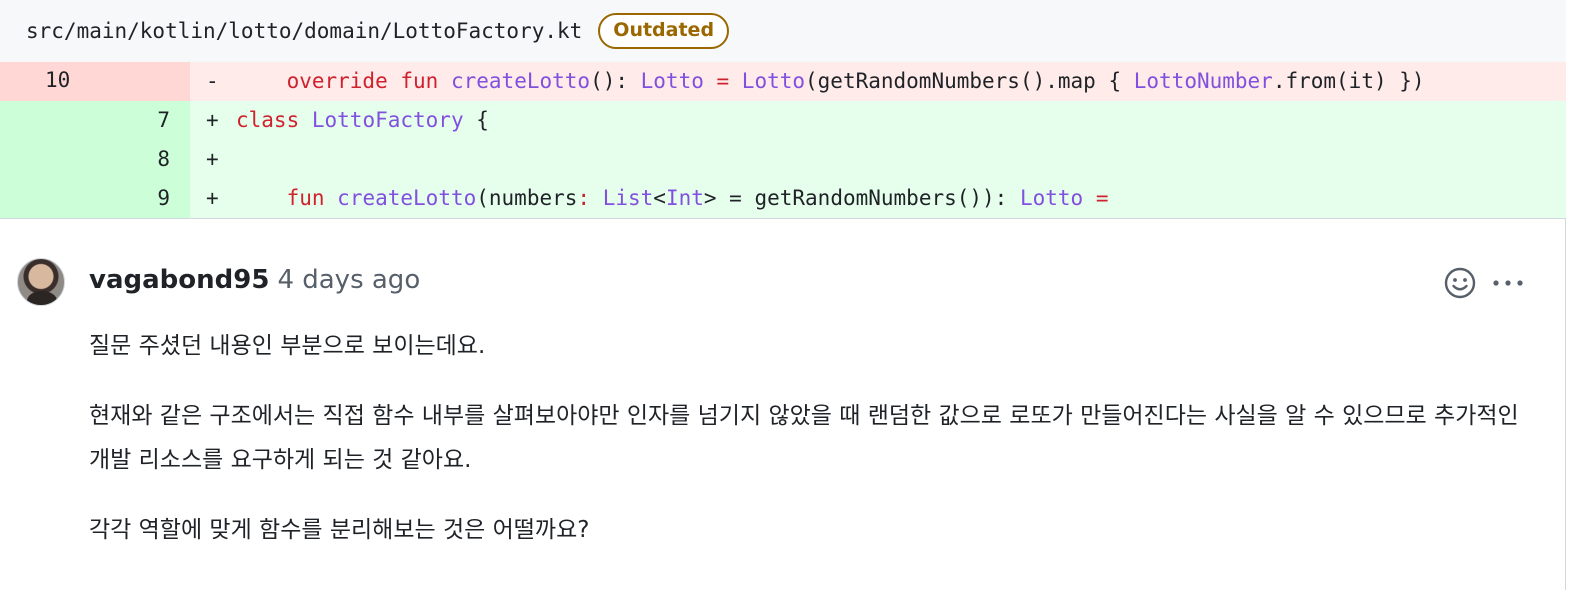  I want to click on comment-header: vagabond95 4 days ago, so click(254, 280).